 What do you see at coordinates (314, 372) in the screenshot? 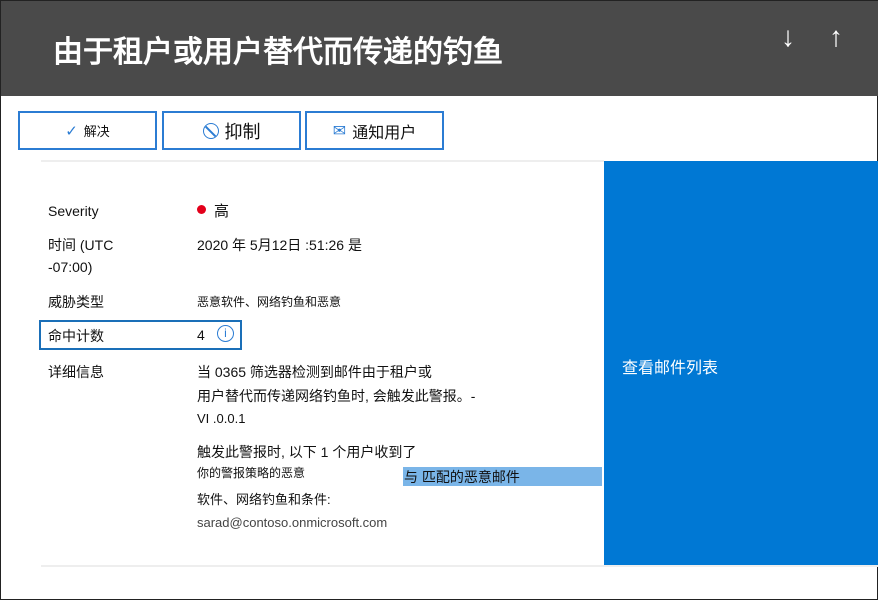
I see `details-line-1: 当 0365 筛选器检测到邮件由于租户或` at bounding box center [314, 372].